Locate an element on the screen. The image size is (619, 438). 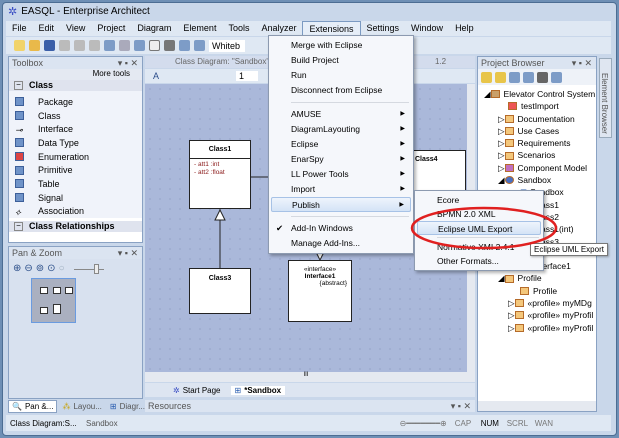
tree-item: ◢ Elevator Control System is located at coordinates (537, 94).